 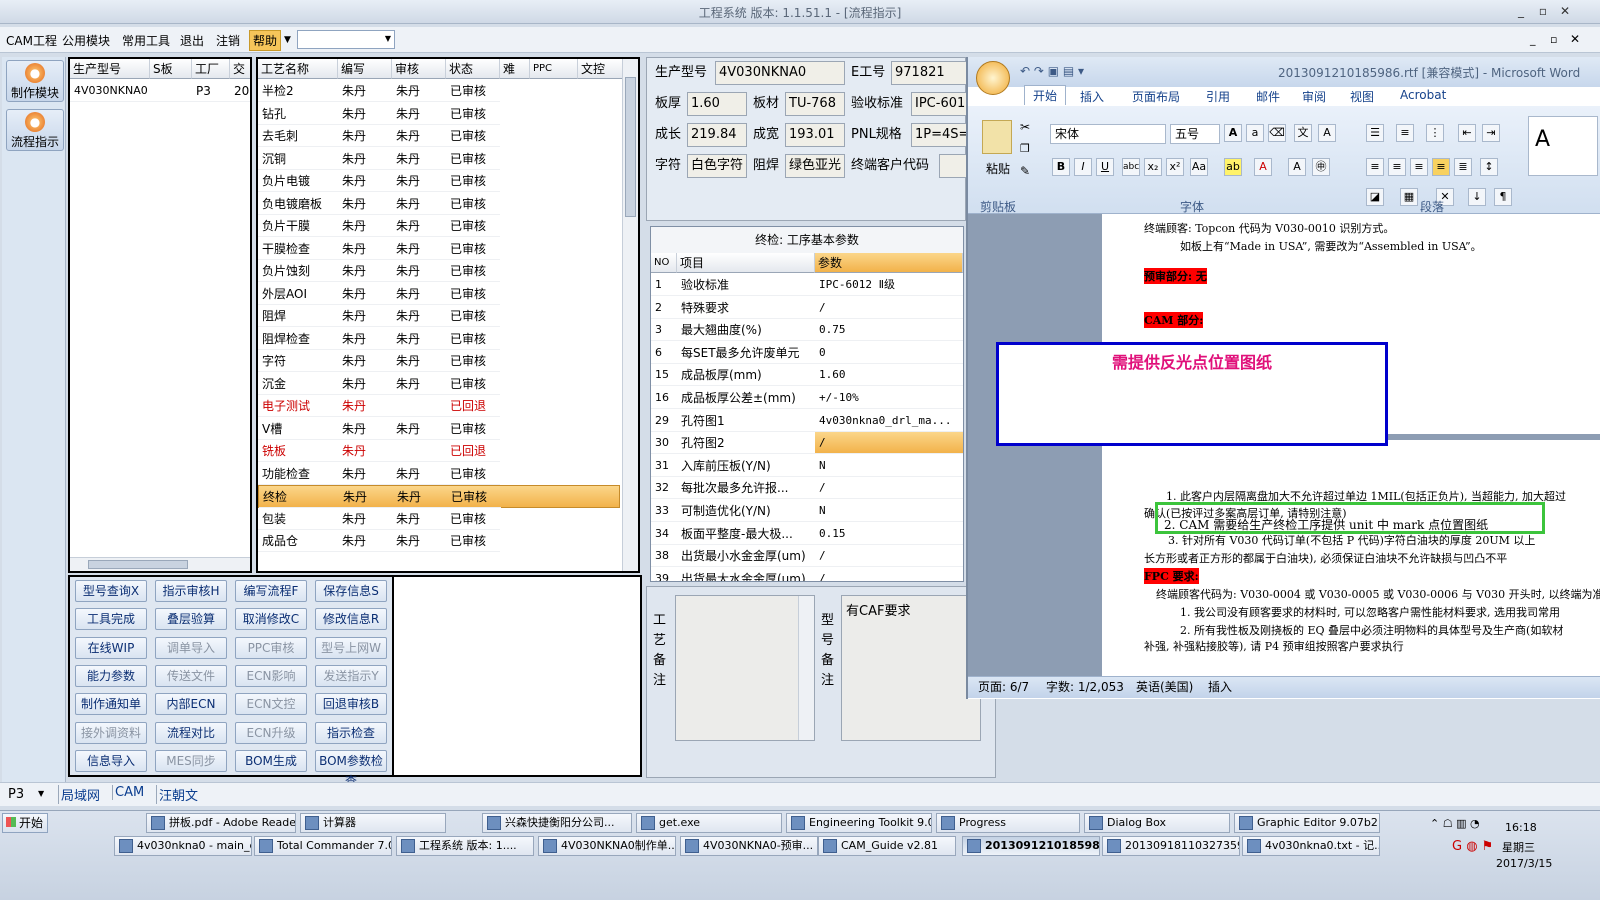 I want to click on field-width: 193.01, so click(x=815, y=135).